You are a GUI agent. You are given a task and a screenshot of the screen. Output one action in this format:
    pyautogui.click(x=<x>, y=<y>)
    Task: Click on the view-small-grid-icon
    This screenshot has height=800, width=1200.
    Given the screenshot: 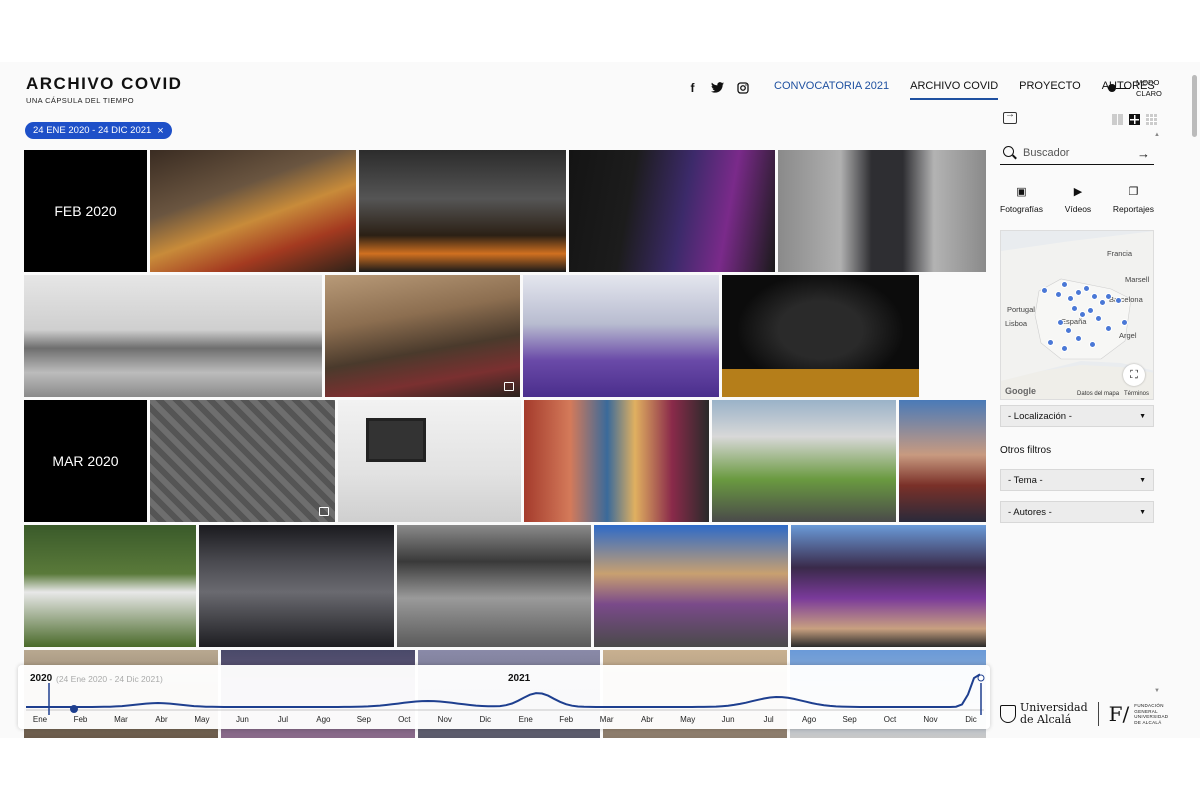 What is the action you would take?
    pyautogui.click(x=1151, y=119)
    